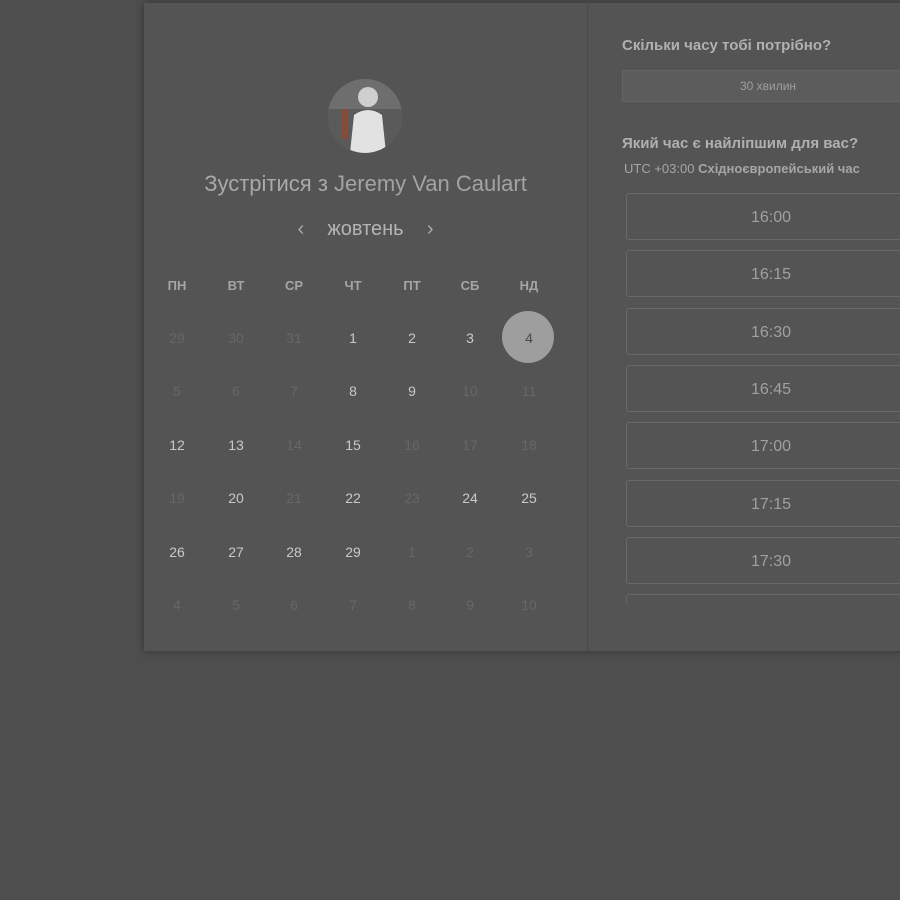 The width and height of the screenshot is (900, 900). I want to click on meeting-title: Зустрітися з Jeremy Van Caulart, so click(365, 184).